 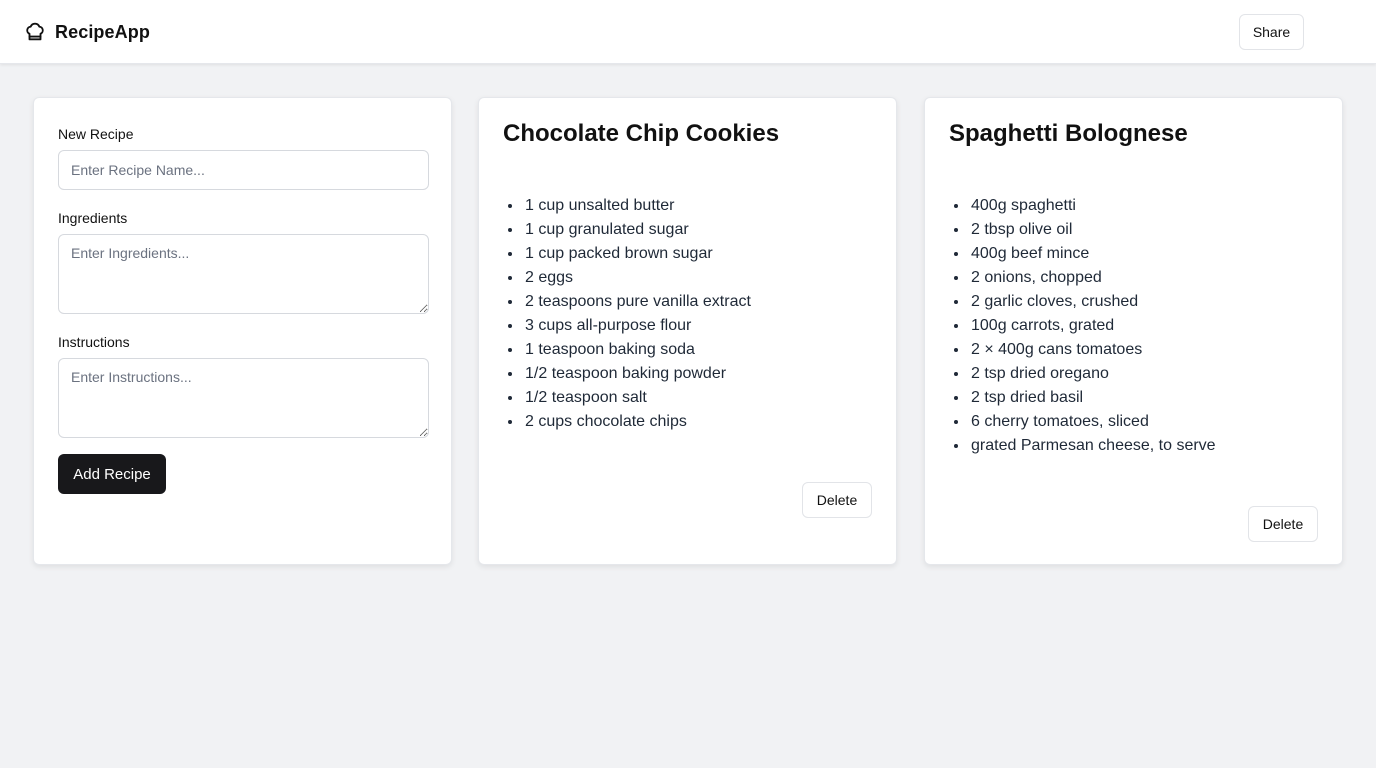 What do you see at coordinates (637, 350) in the screenshot?
I see `ingredient-item: 1 teaspoon baking soda` at bounding box center [637, 350].